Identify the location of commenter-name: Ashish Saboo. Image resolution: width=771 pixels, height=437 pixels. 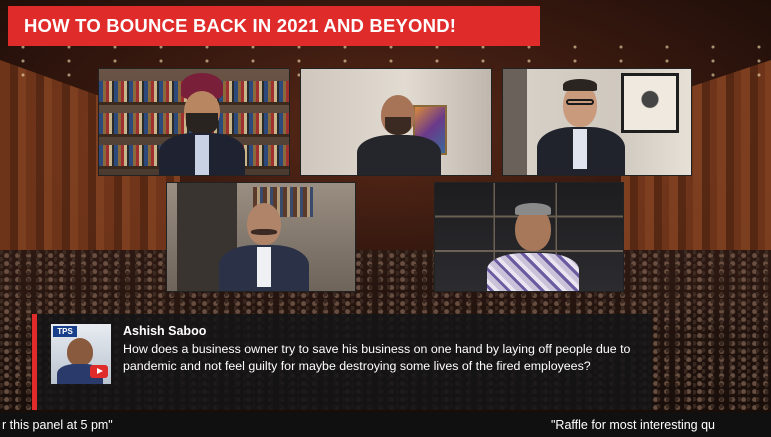
(165, 331).